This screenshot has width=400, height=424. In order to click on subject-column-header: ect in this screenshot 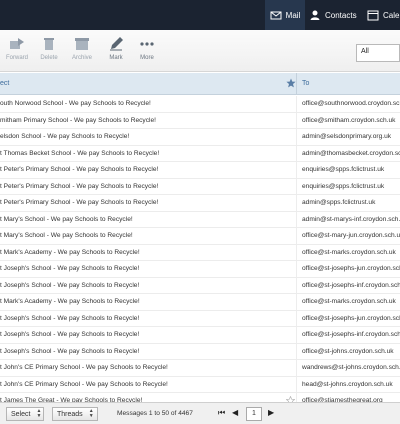, I will do `click(4, 83)`.